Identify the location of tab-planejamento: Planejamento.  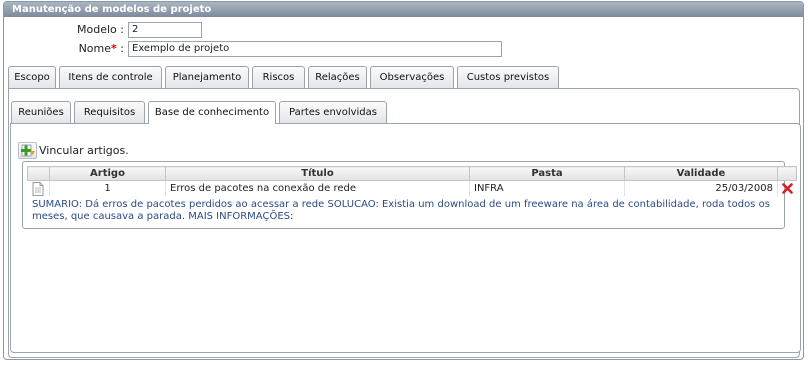
(207, 77).